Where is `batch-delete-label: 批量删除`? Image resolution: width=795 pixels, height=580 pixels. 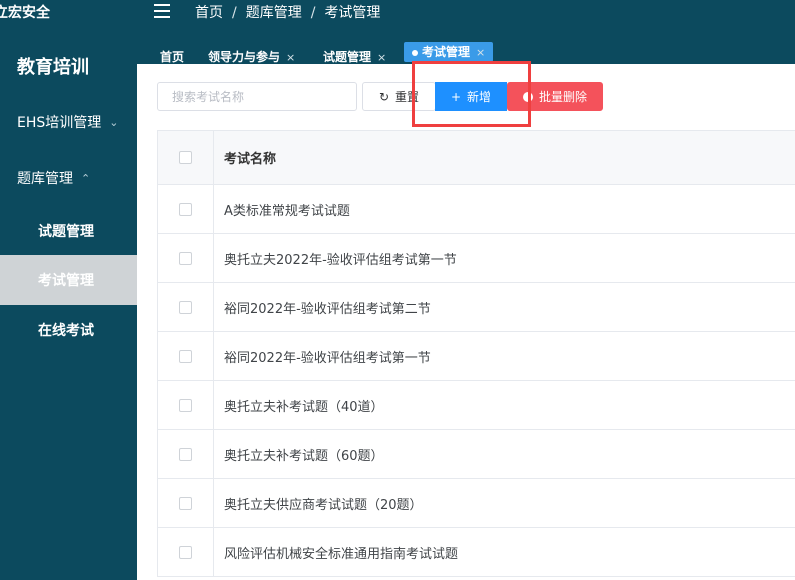 batch-delete-label: 批量删除 is located at coordinates (562, 97).